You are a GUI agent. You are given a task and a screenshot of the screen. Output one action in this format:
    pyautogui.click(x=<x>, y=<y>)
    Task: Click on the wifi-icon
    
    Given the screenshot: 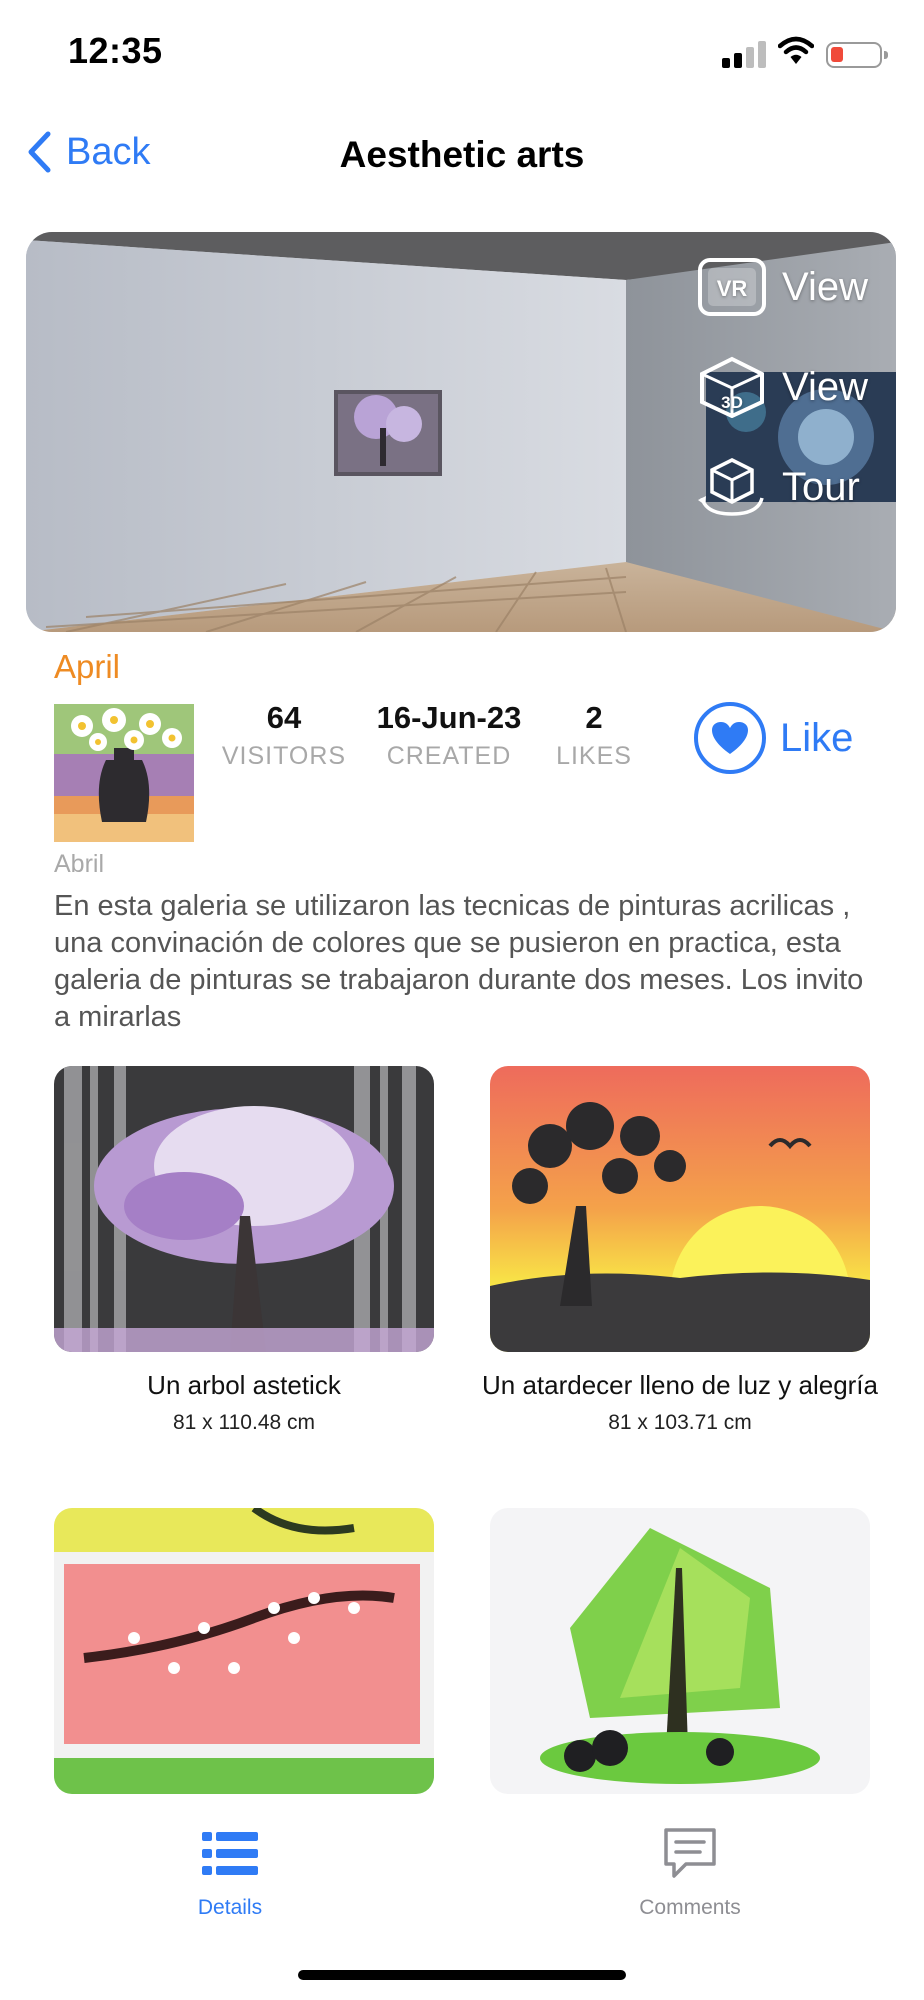 What is the action you would take?
    pyautogui.click(x=796, y=50)
    